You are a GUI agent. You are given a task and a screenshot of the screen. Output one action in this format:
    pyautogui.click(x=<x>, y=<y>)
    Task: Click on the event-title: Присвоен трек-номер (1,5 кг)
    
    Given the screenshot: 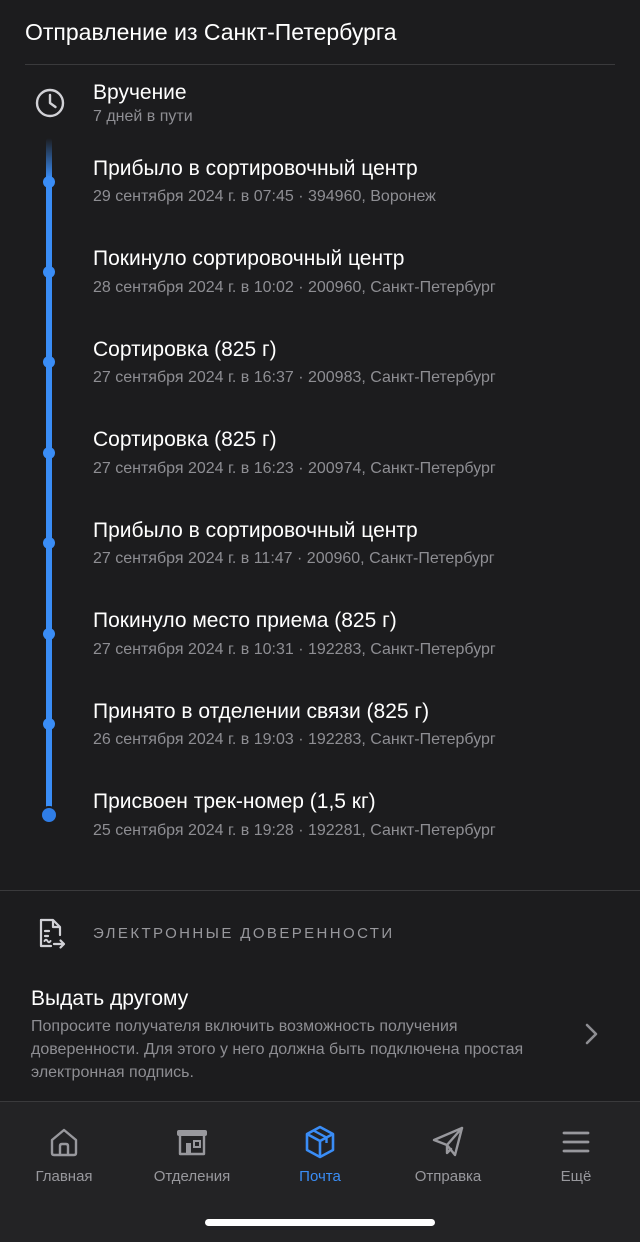 What is the action you would take?
    pyautogui.click(x=234, y=801)
    